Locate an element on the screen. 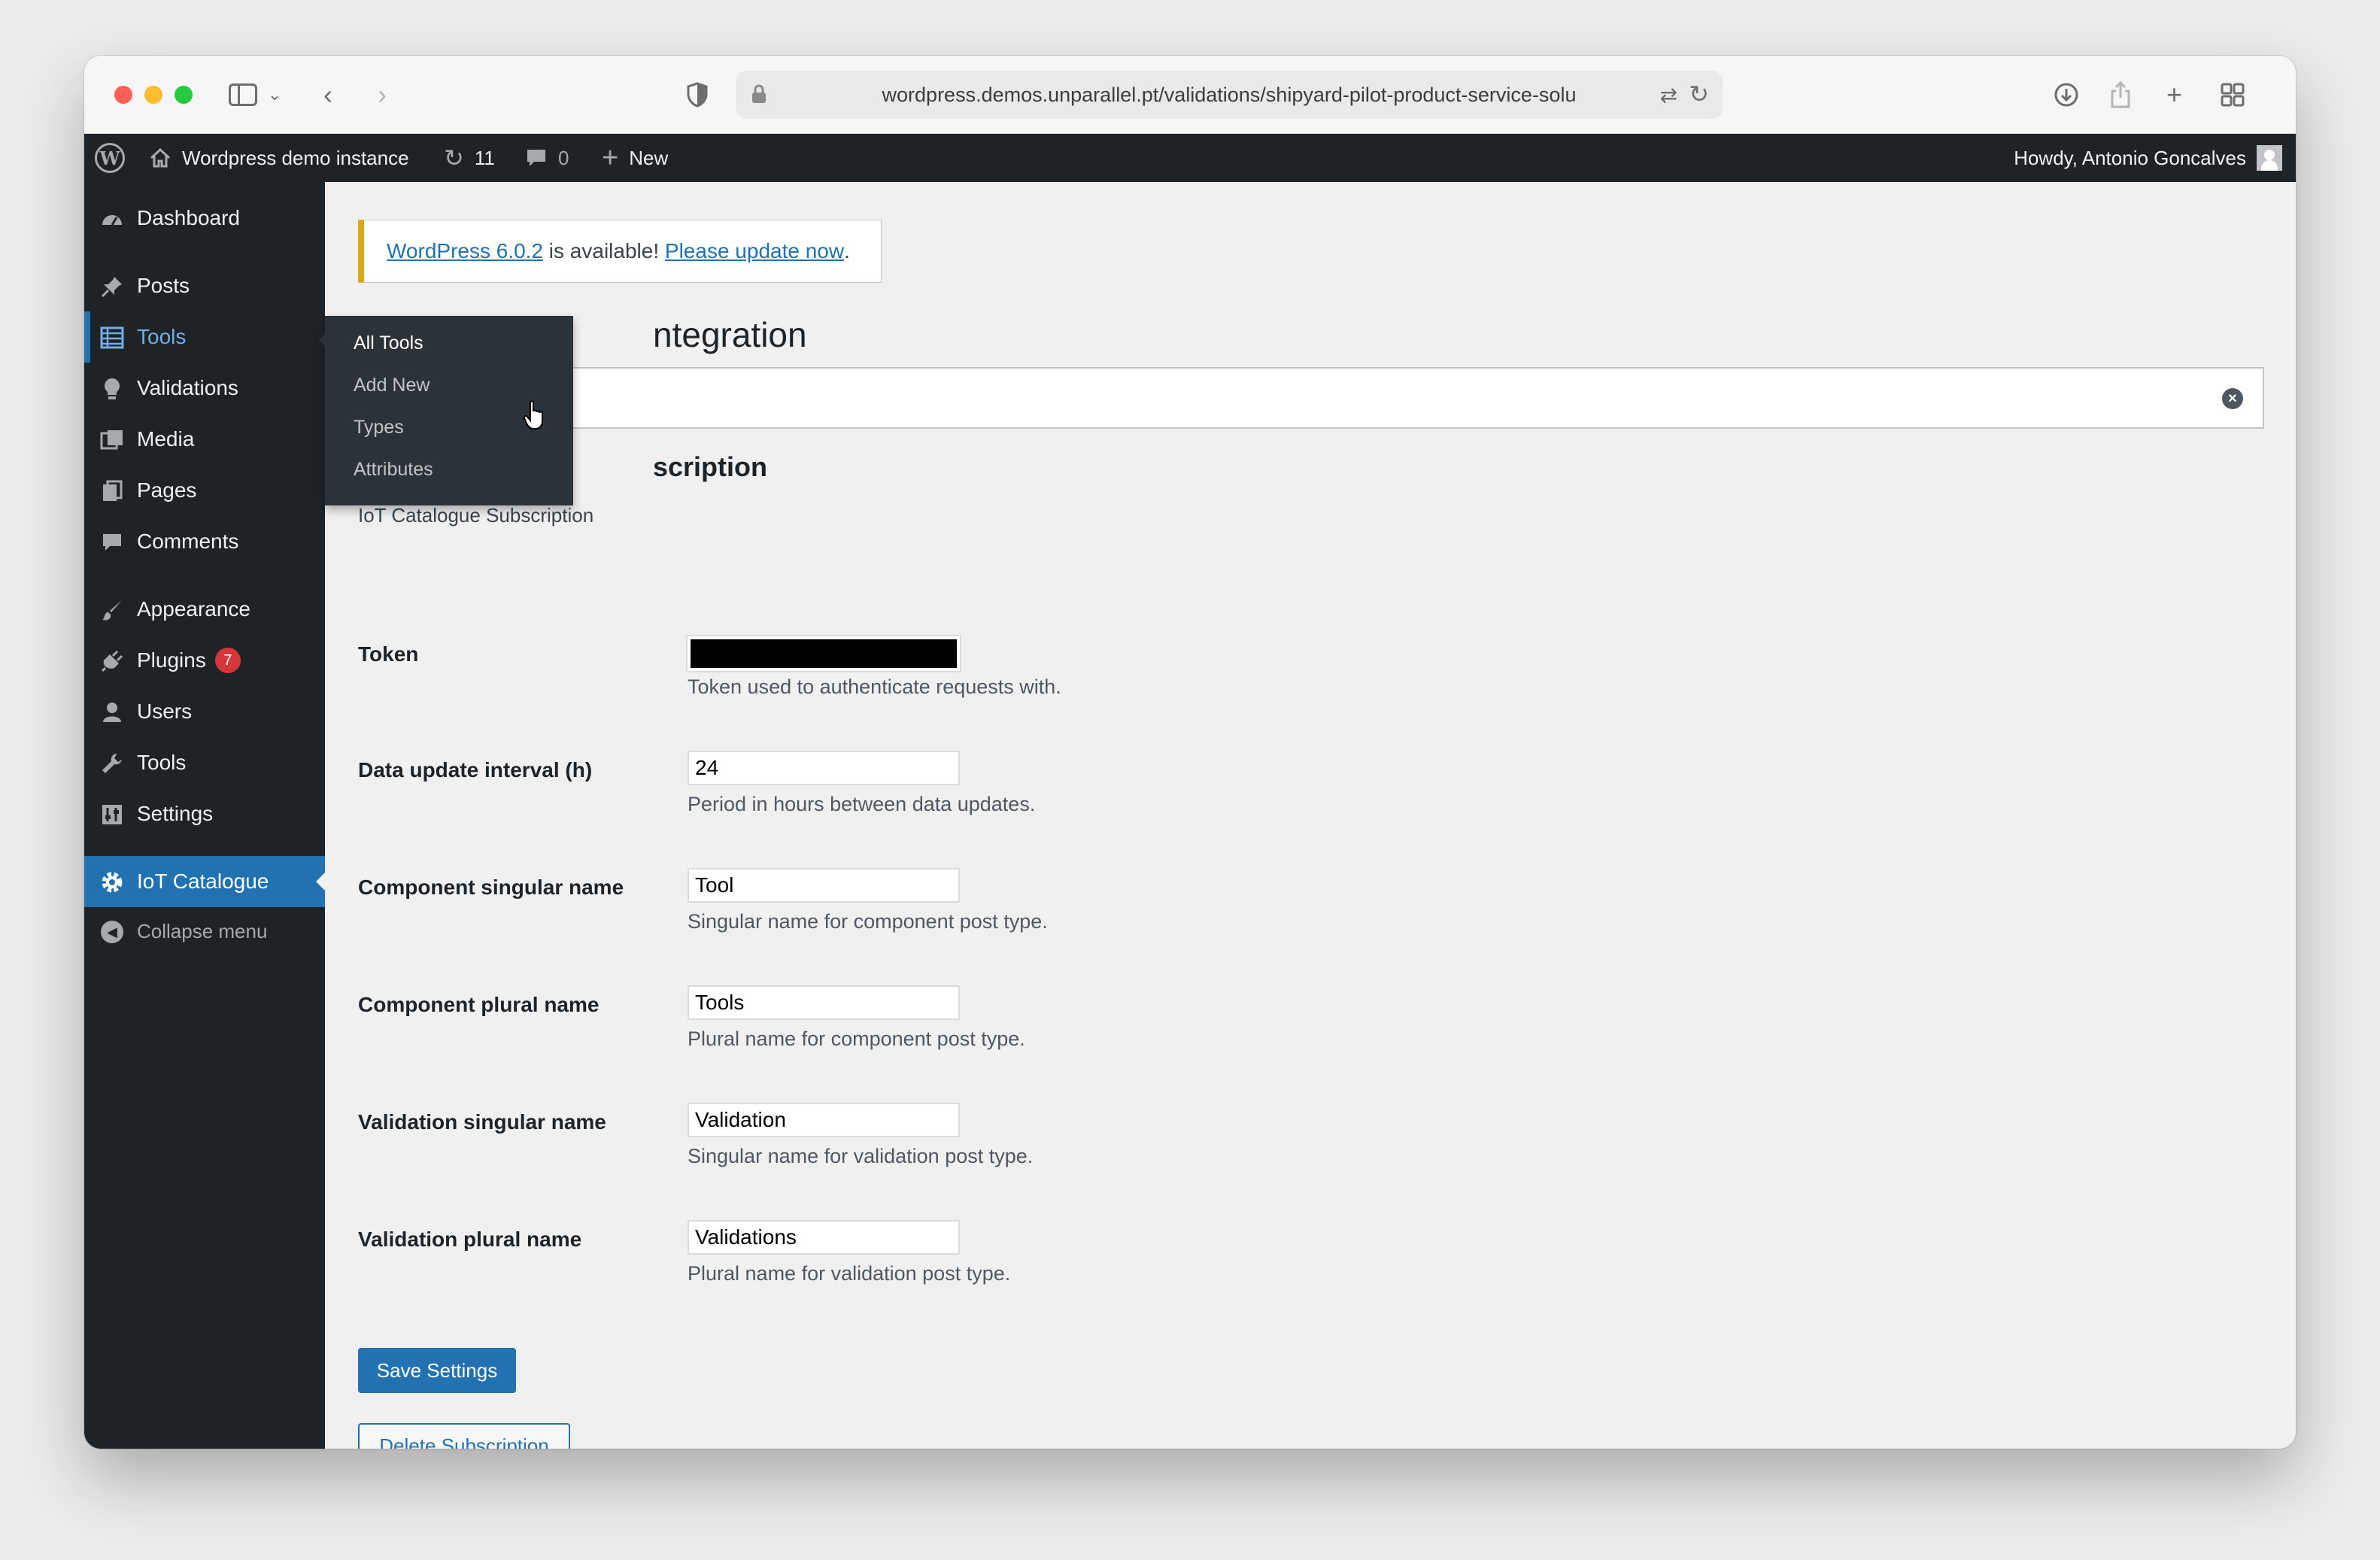 Image resolution: width=2380 pixels, height=1560 pixels. chevron-down-icon: ⌄ is located at coordinates (274, 94).